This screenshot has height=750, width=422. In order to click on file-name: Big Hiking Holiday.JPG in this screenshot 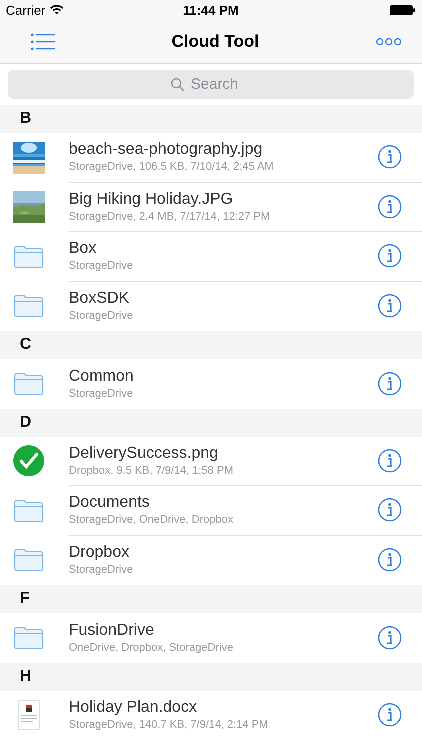, I will do `click(169, 199)`.